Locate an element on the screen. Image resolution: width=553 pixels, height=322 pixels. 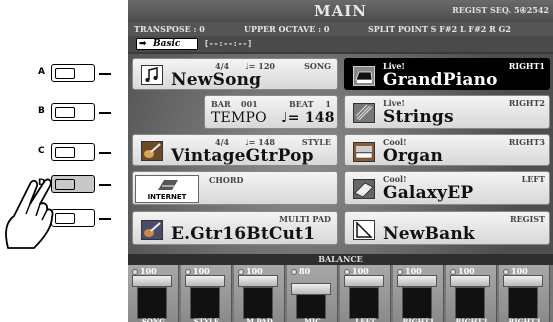
knob-icon is located at coordinates (294, 272).